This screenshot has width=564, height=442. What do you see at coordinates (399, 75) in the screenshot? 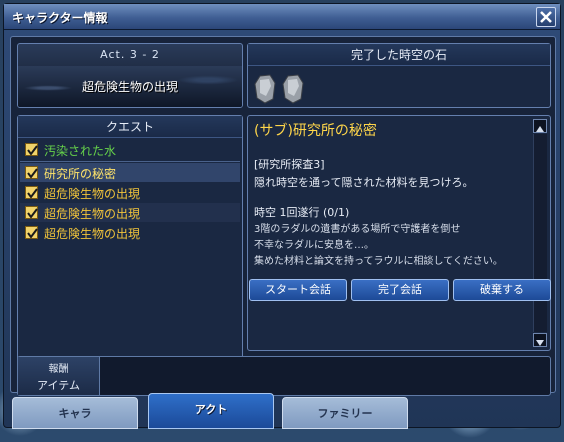
I see `completed-stones-panel: 完了した時空の石` at bounding box center [399, 75].